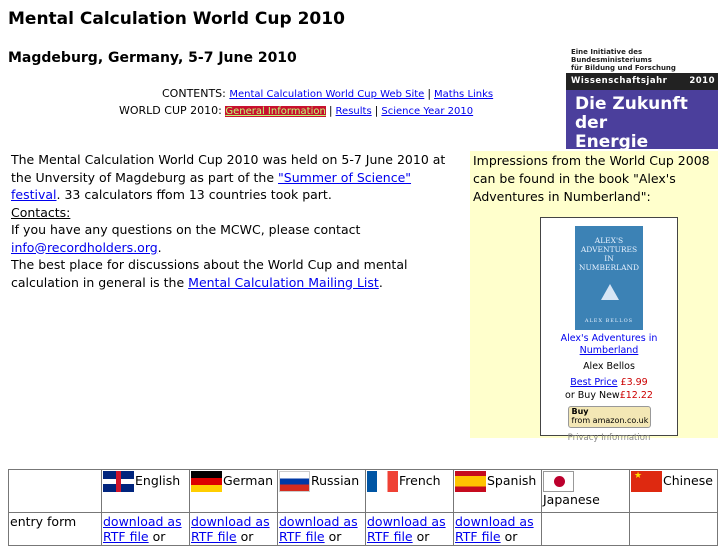 Image resolution: width=727 pixels, height=546 pixels. Describe the element at coordinates (275, 111) in the screenshot. I see `nav-link-general-information: General Information` at that location.